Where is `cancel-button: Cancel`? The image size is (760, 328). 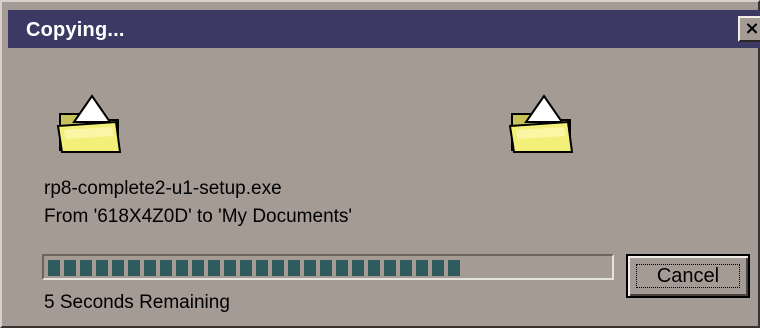
cancel-button: Cancel is located at coordinates (688, 276).